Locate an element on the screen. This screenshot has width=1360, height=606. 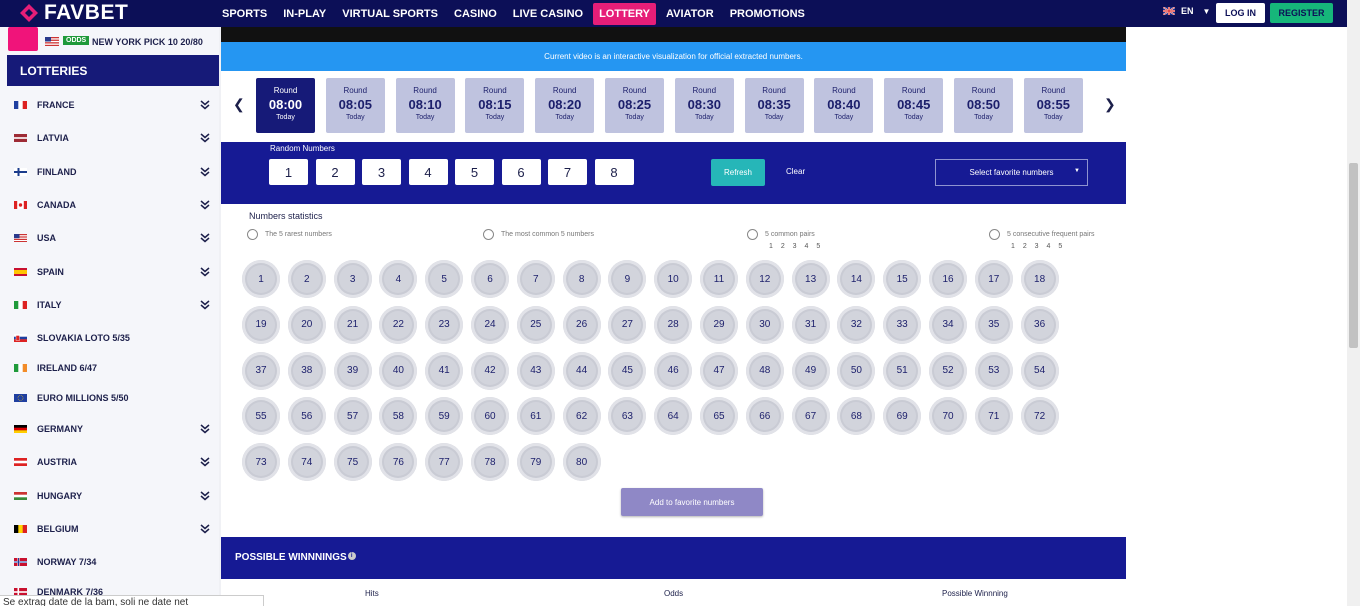
number-ball-60: 60 is located at coordinates (490, 416).